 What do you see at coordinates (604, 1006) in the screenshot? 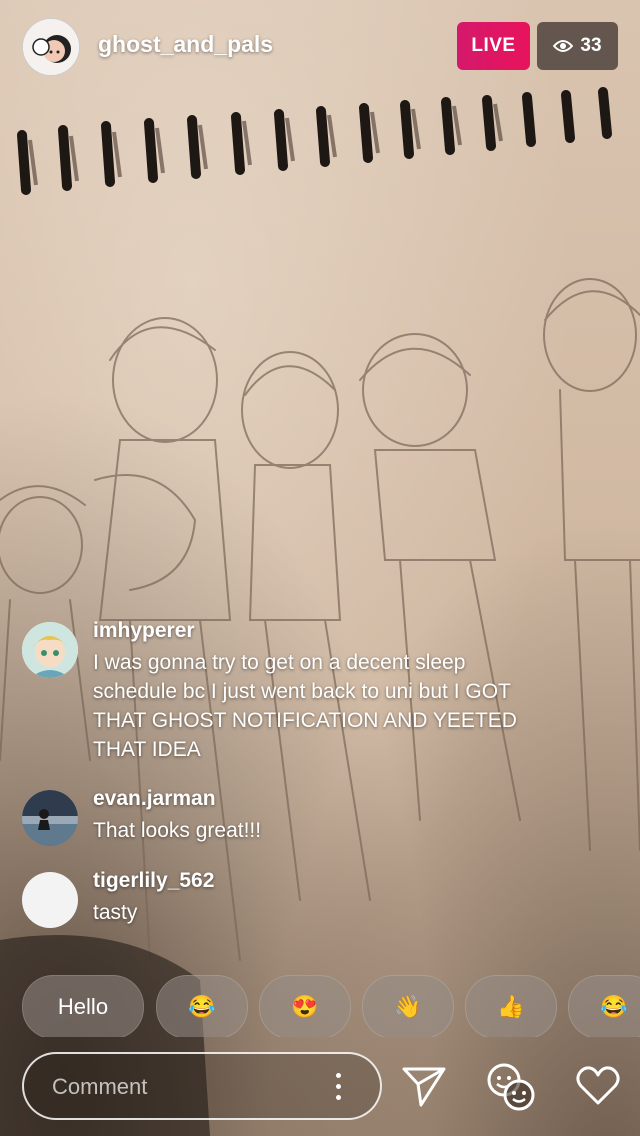
I see `quick-reply-joy-emoji-2: 😂` at bounding box center [604, 1006].